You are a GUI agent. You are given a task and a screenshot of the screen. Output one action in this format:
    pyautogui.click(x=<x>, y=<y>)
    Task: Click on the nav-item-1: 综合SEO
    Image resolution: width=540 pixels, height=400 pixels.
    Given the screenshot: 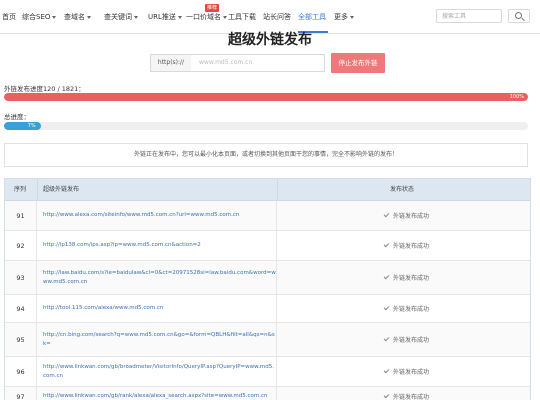 What is the action you would take?
    pyautogui.click(x=39, y=17)
    